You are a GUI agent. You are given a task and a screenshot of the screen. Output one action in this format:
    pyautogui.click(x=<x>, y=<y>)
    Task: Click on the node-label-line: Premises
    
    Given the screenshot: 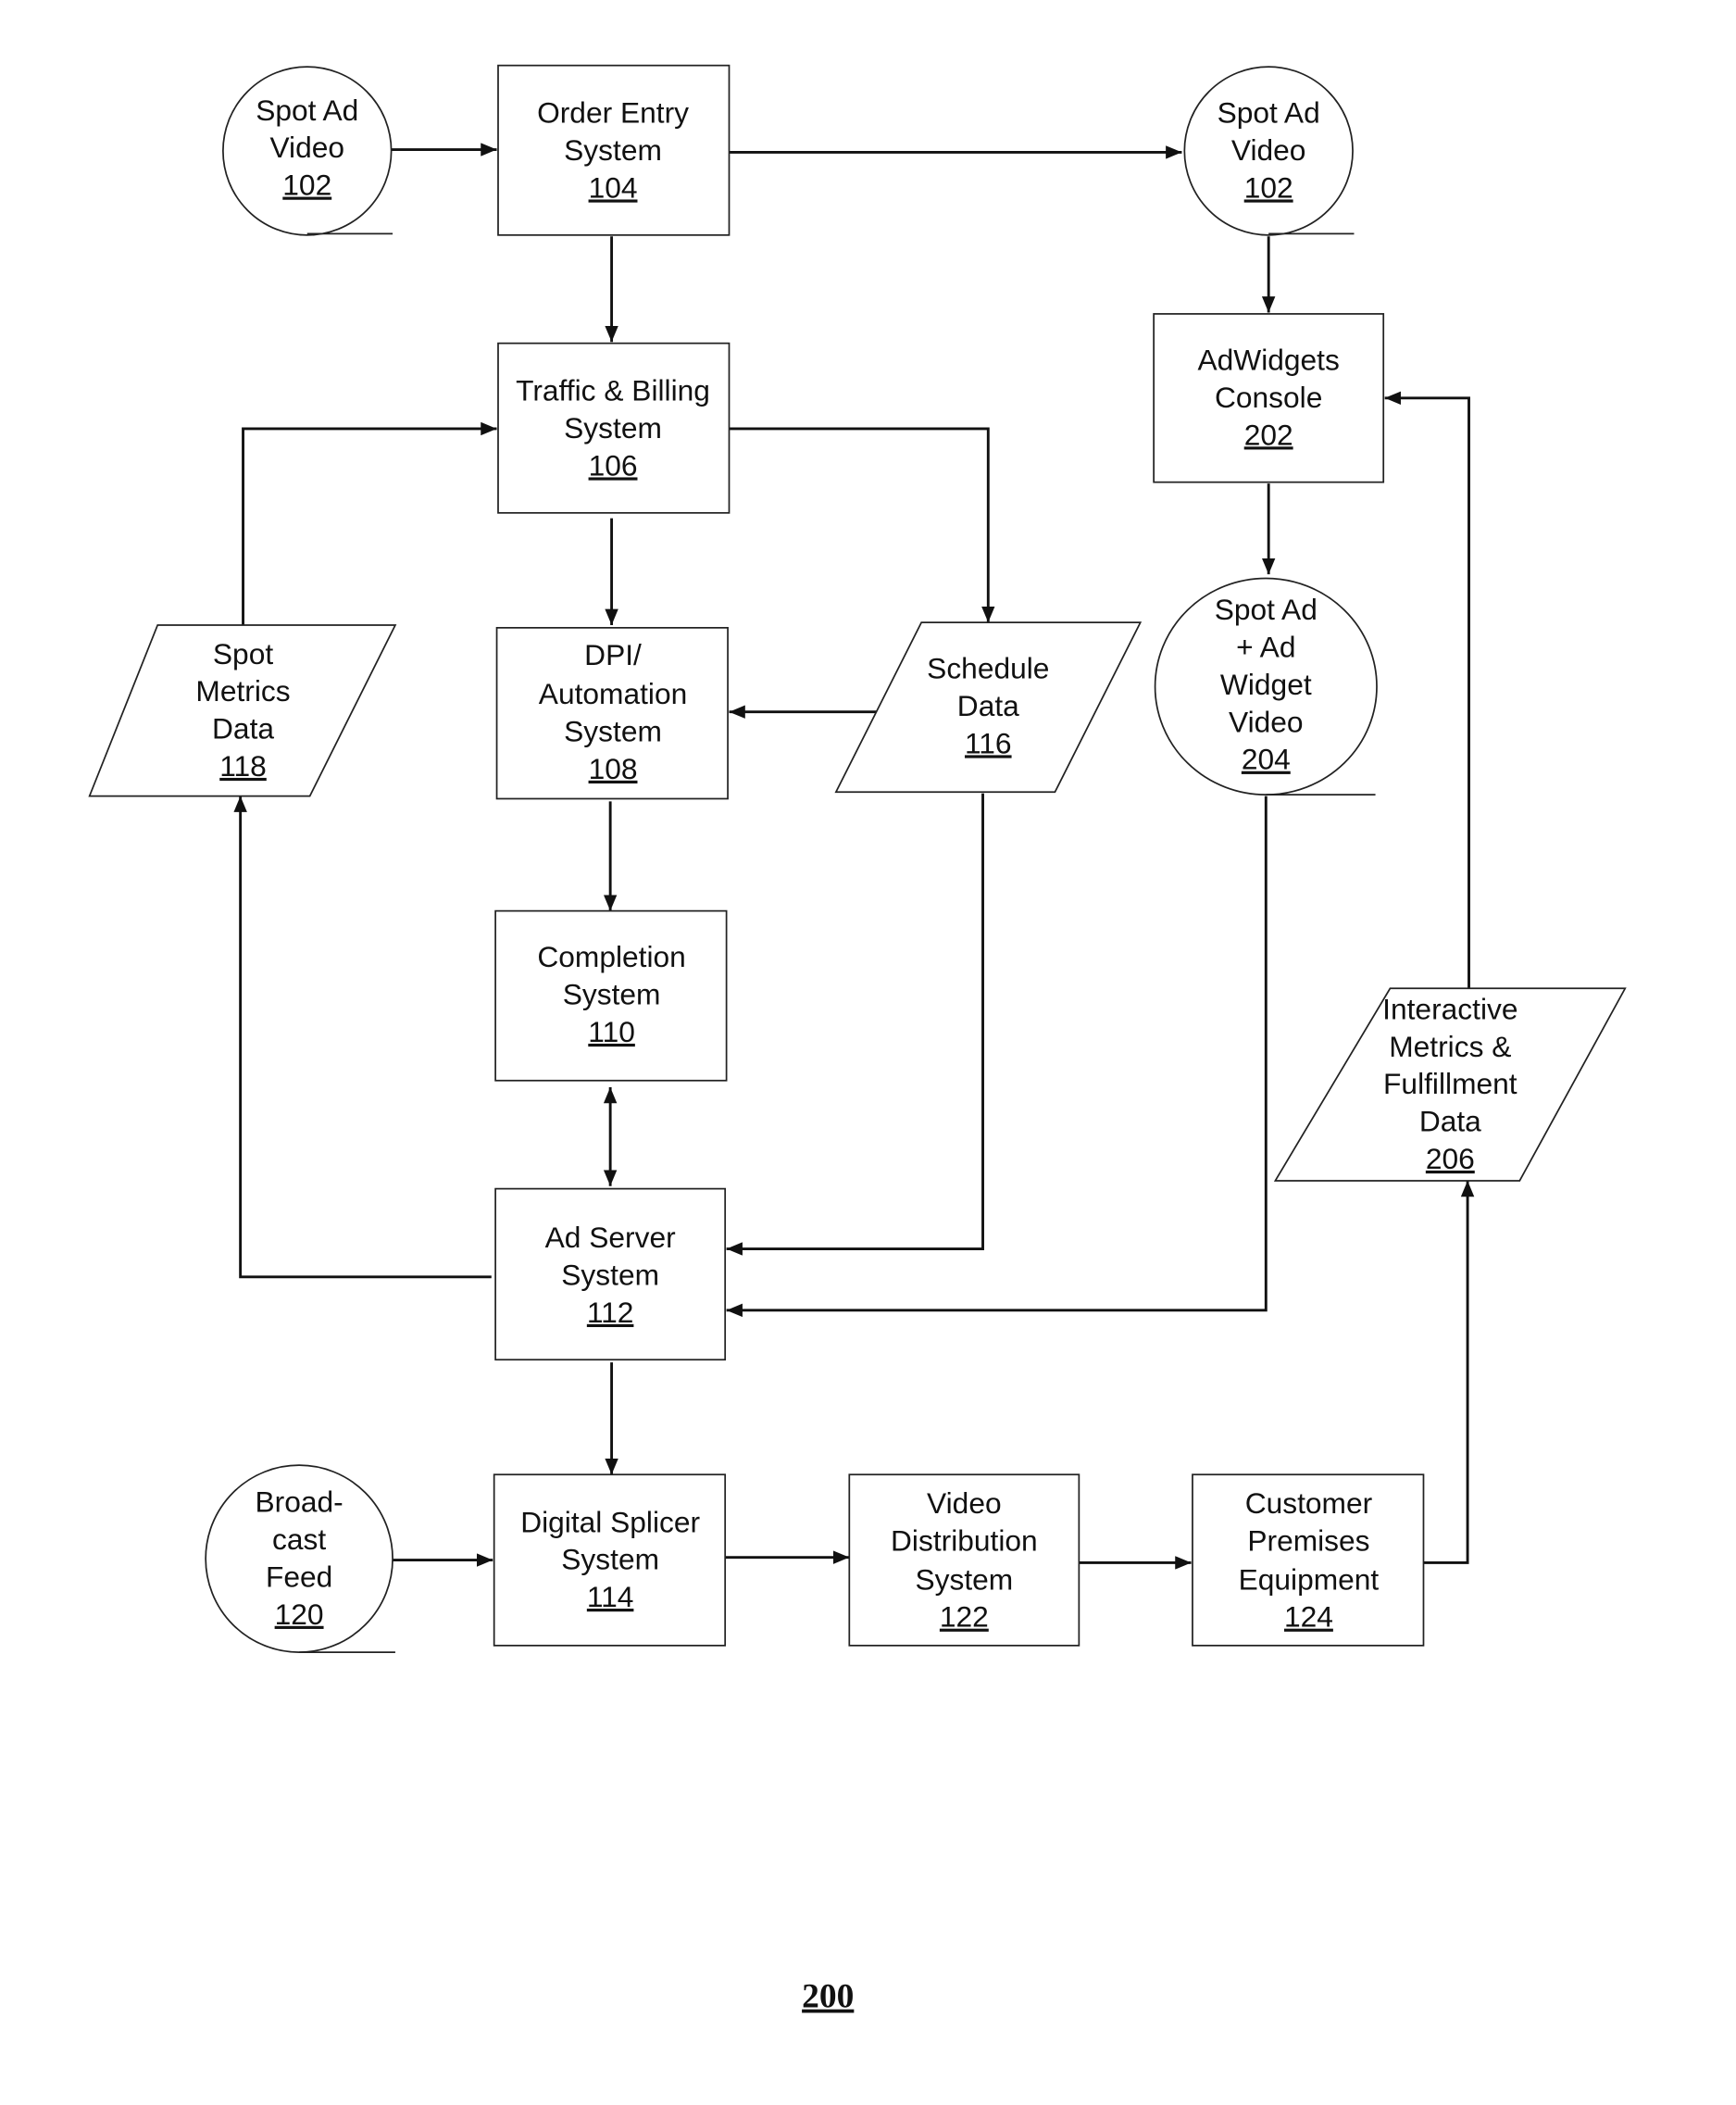 What is the action you would take?
    pyautogui.click(x=1308, y=1540)
    